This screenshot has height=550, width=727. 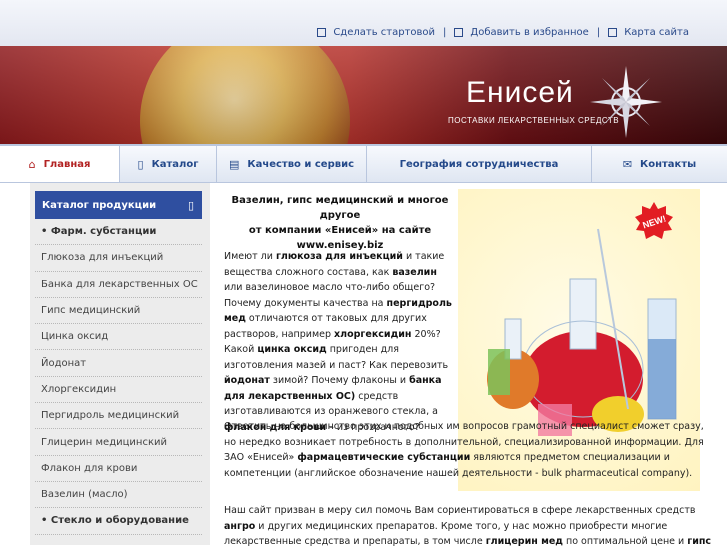 What do you see at coordinates (520, 93) in the screenshot?
I see `brand-logo-text: Енисей` at bounding box center [520, 93].